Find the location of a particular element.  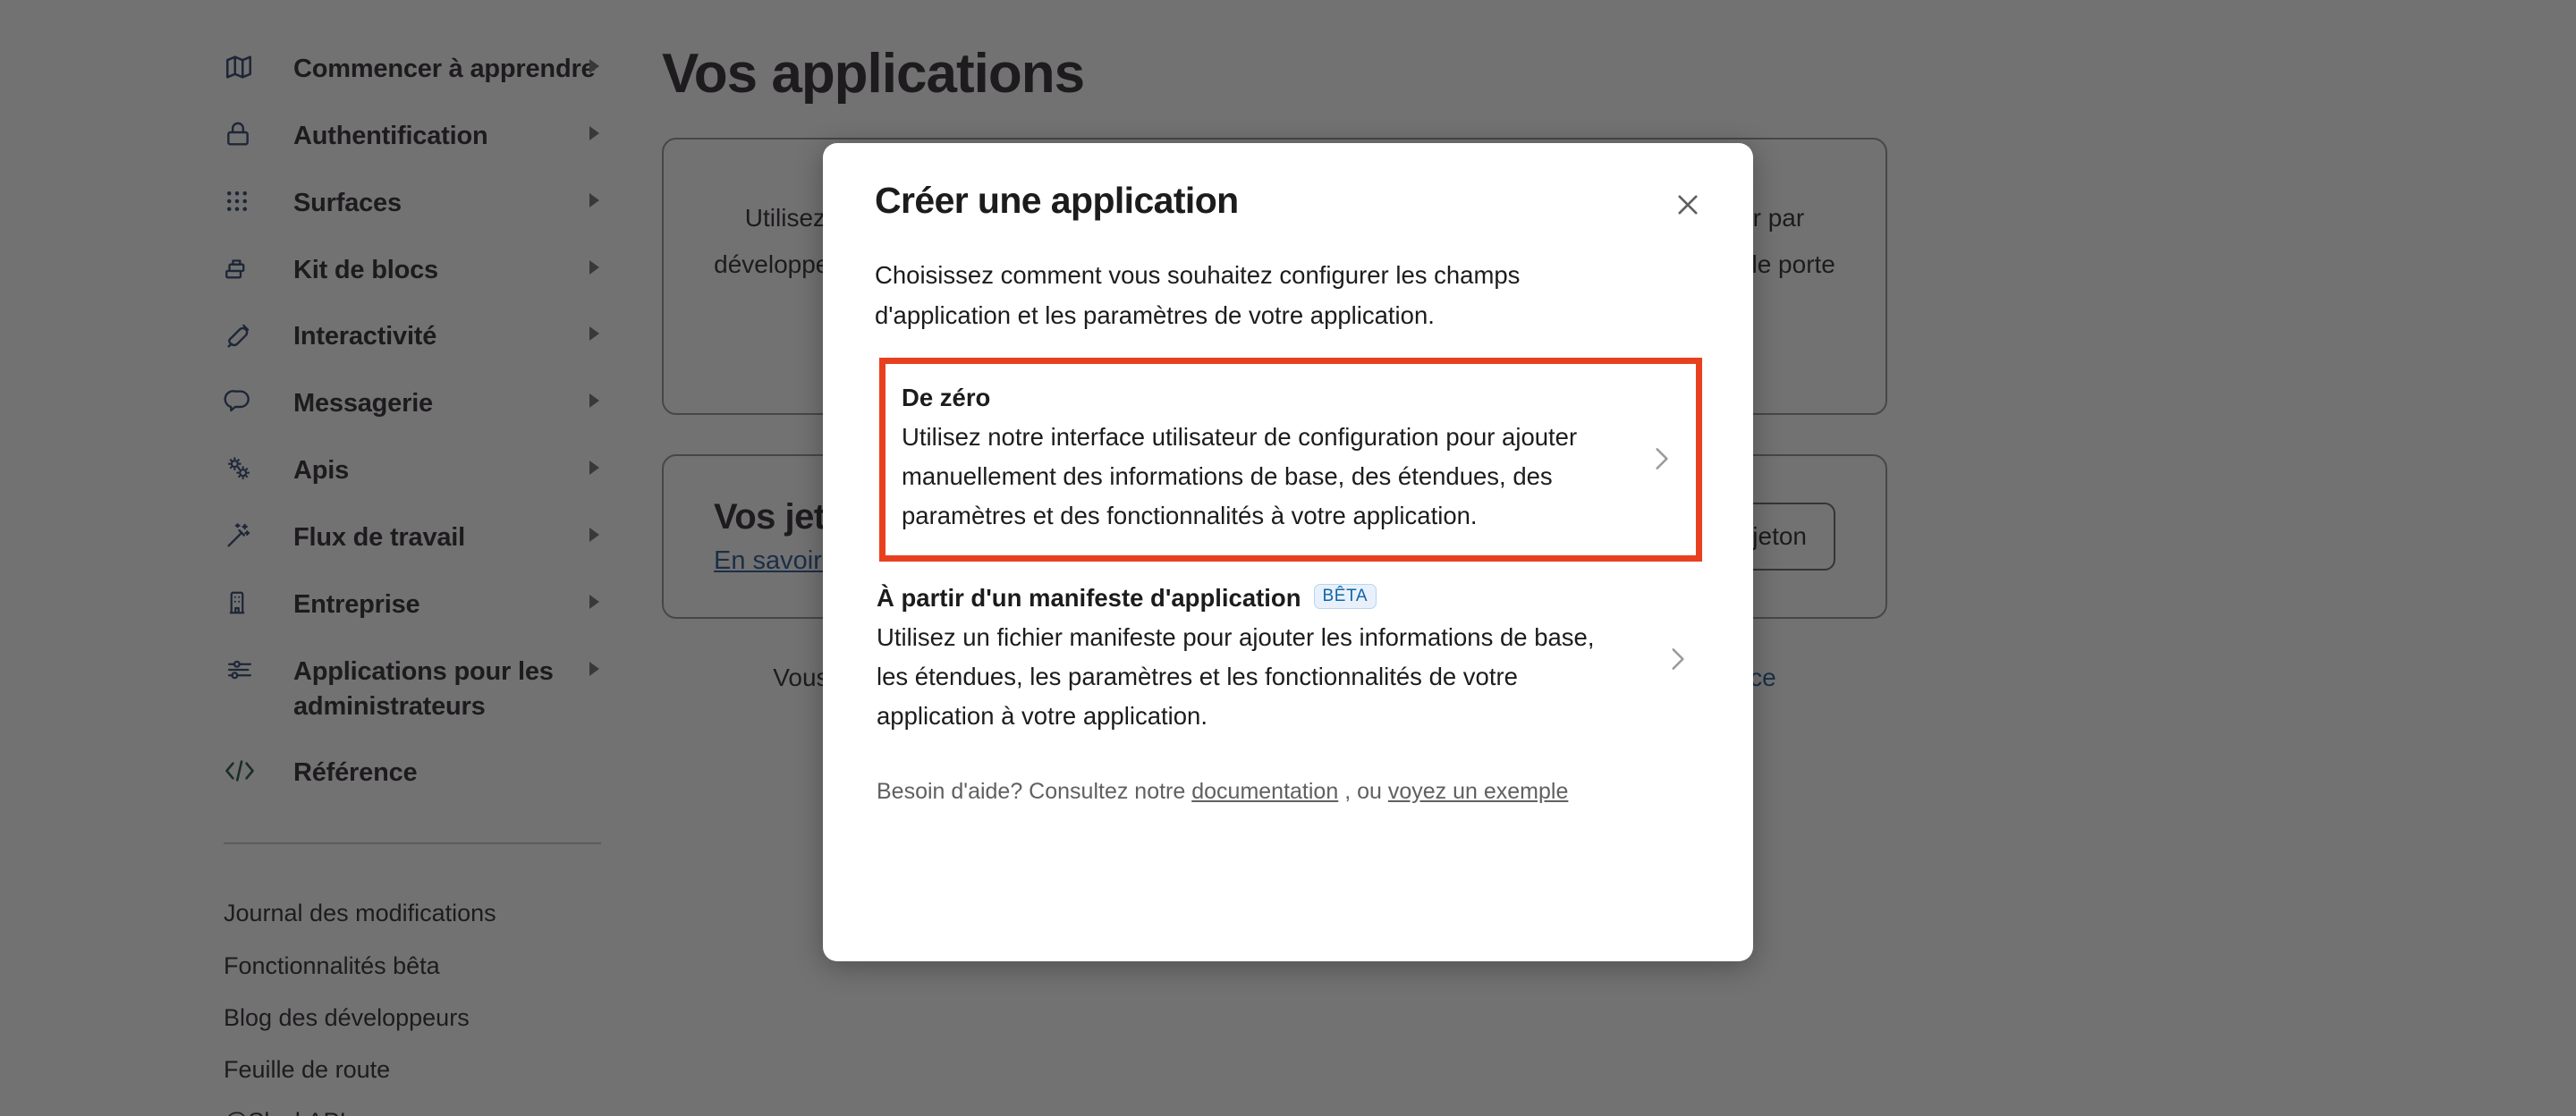

modal-title: Créer une application is located at coordinates (1057, 200).